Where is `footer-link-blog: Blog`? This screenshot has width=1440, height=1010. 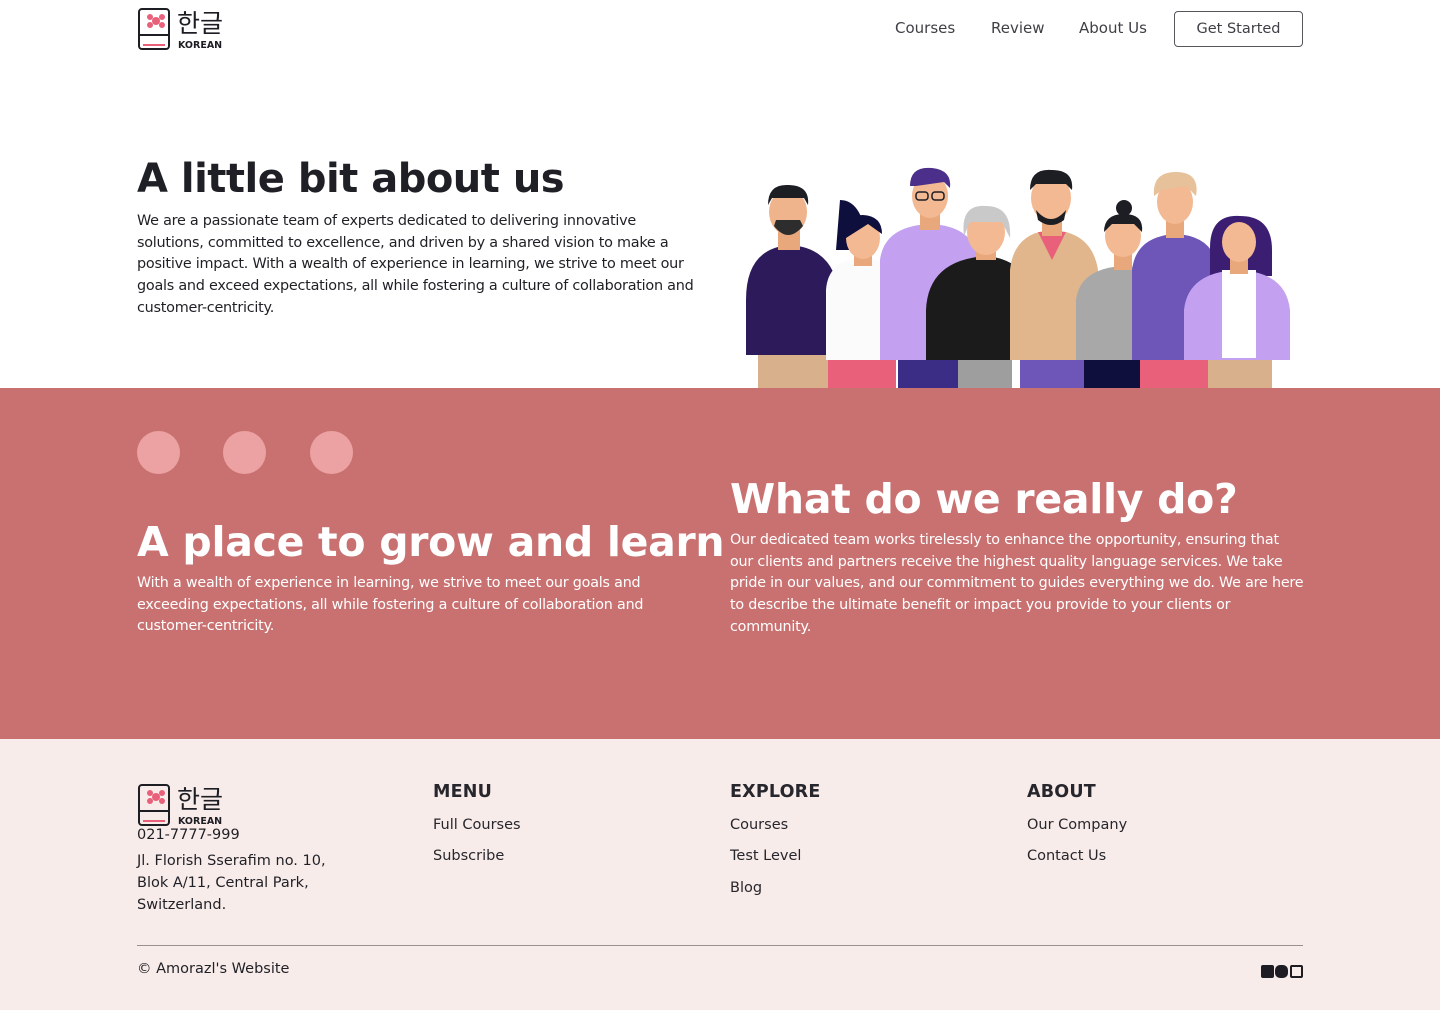 footer-link-blog: Blog is located at coordinates (746, 888).